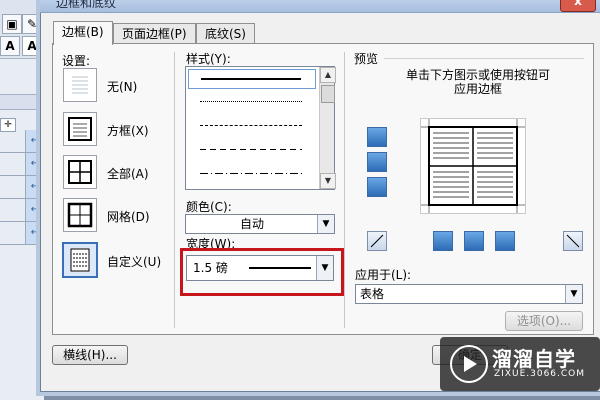 The image size is (600, 400). What do you see at coordinates (328, 181) in the screenshot?
I see `scroll-down-icon: ▼` at bounding box center [328, 181].